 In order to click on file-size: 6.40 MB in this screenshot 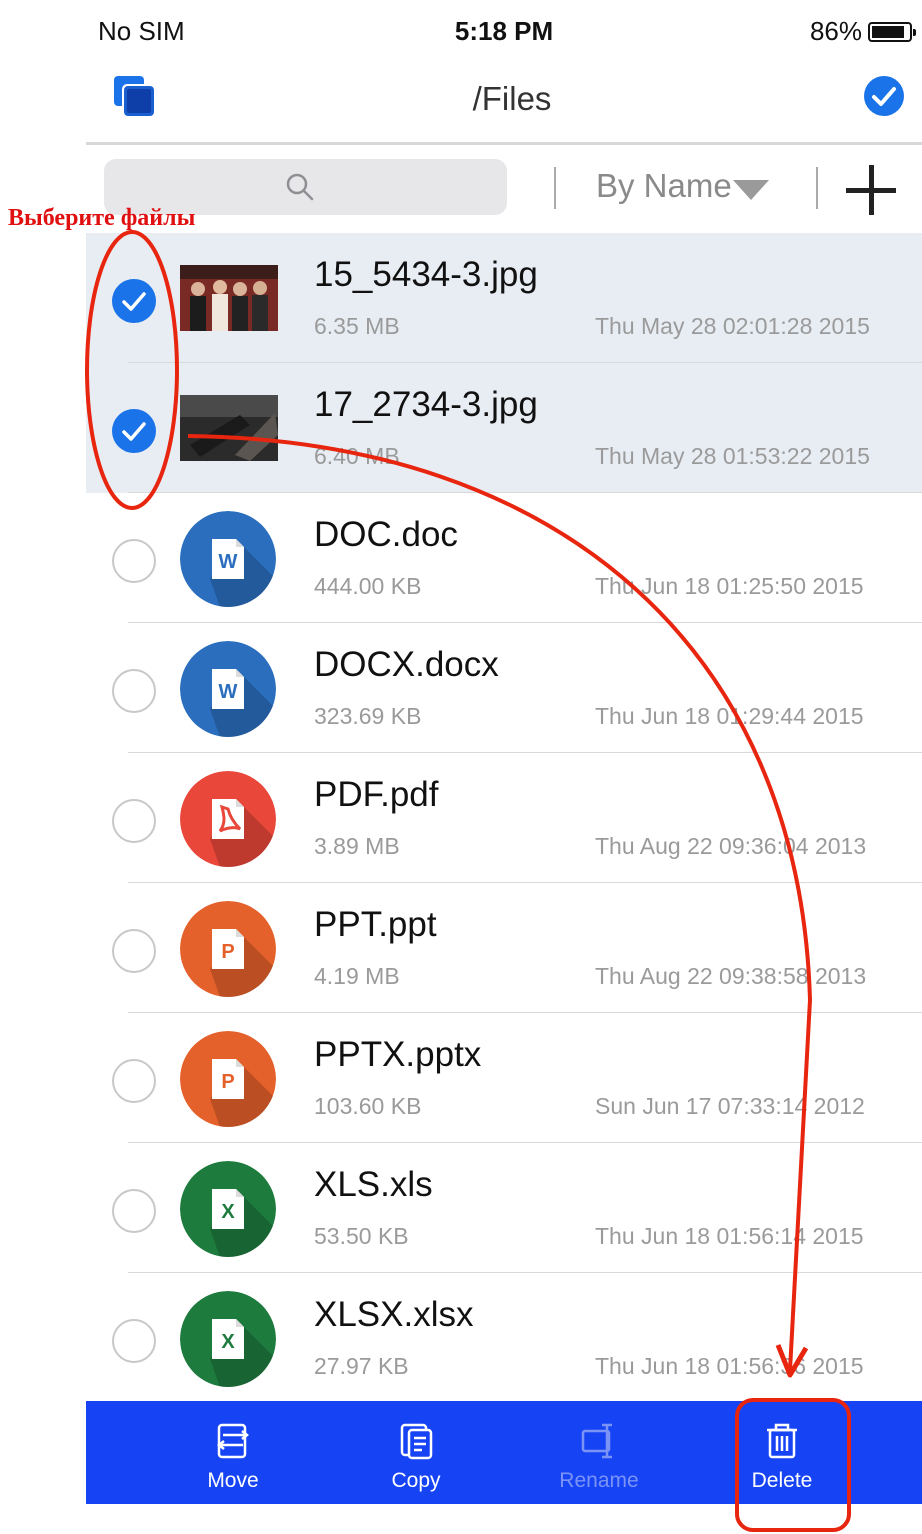, I will do `click(357, 456)`.